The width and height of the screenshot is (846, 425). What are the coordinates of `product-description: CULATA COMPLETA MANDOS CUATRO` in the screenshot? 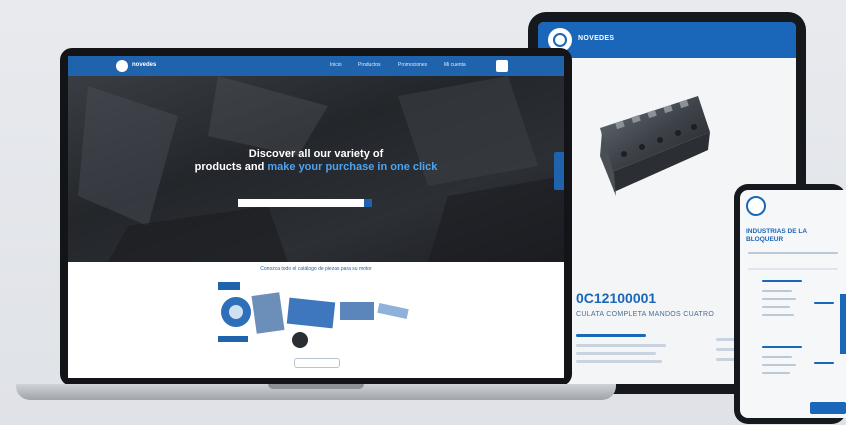 It's located at (645, 314).